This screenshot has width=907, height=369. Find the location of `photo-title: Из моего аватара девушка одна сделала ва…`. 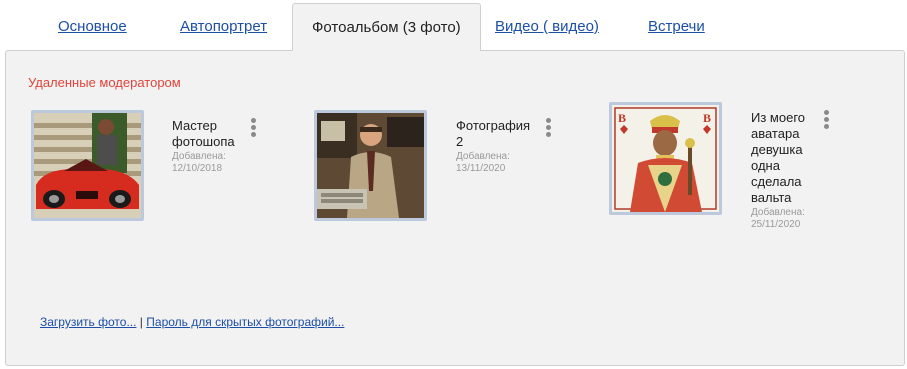

photo-title: Из моего аватара девушка одна сделала ва… is located at coordinates (778, 157).